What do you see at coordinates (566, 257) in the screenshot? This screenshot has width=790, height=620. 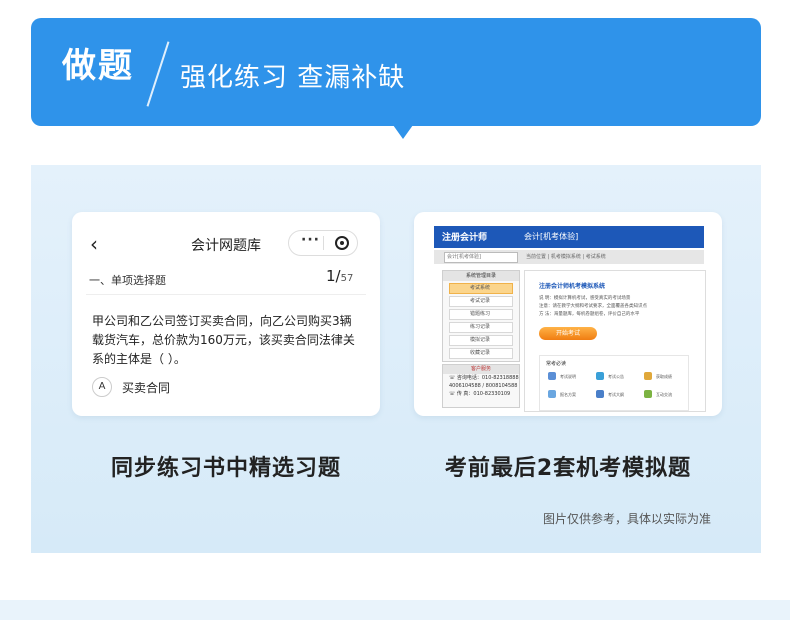 I see `breadcrumb: 当前位置 | 机考模拟系统 | 考试系统` at bounding box center [566, 257].